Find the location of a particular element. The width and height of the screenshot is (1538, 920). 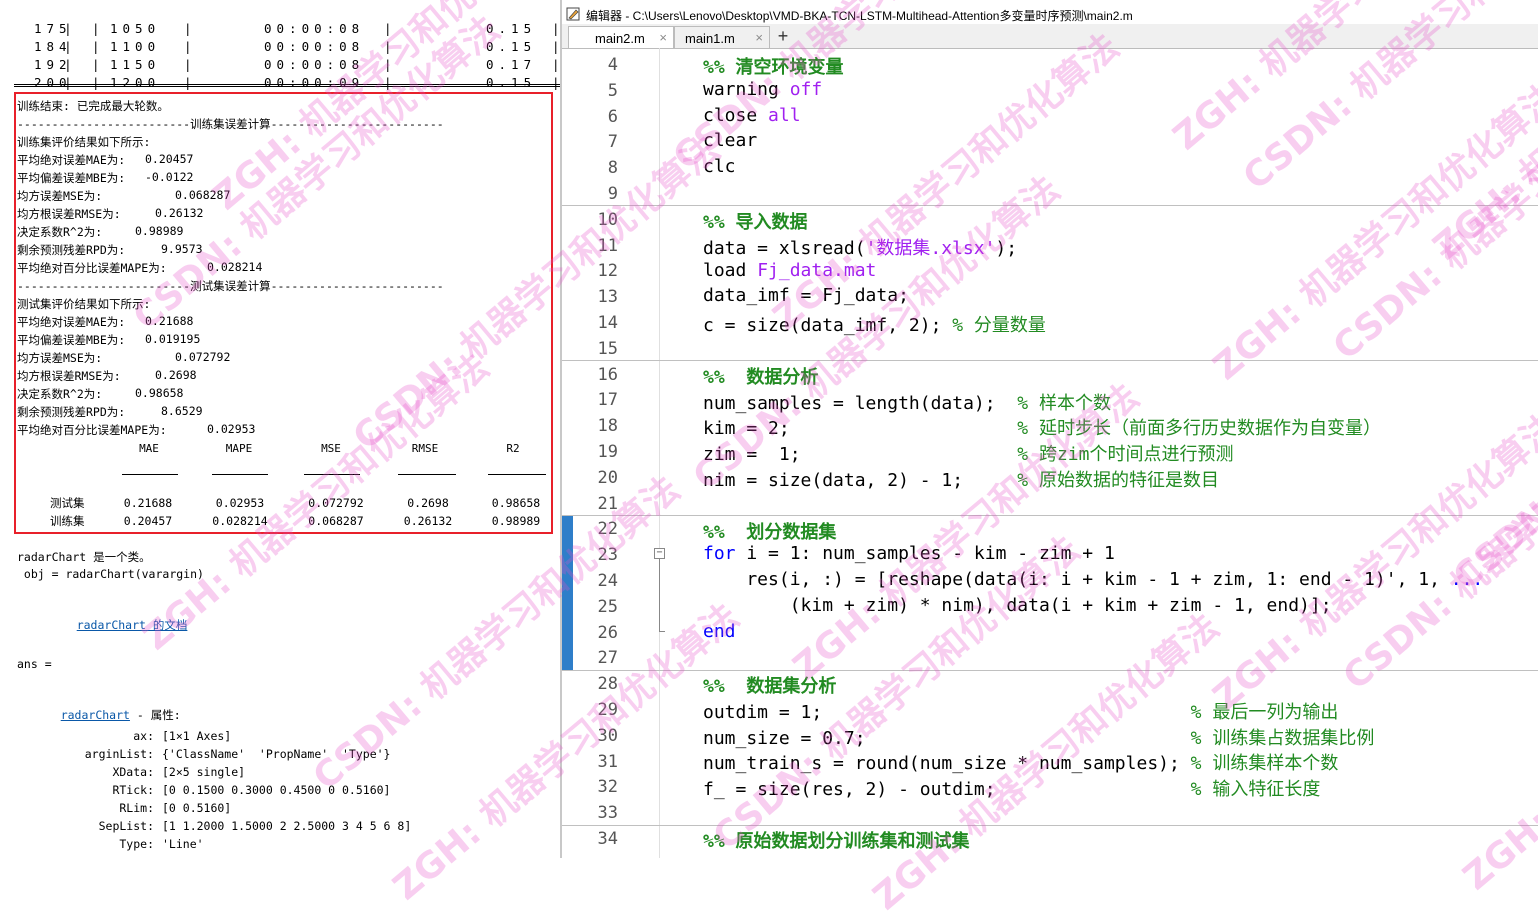

property-name: SepList: is located at coordinates (126, 826).